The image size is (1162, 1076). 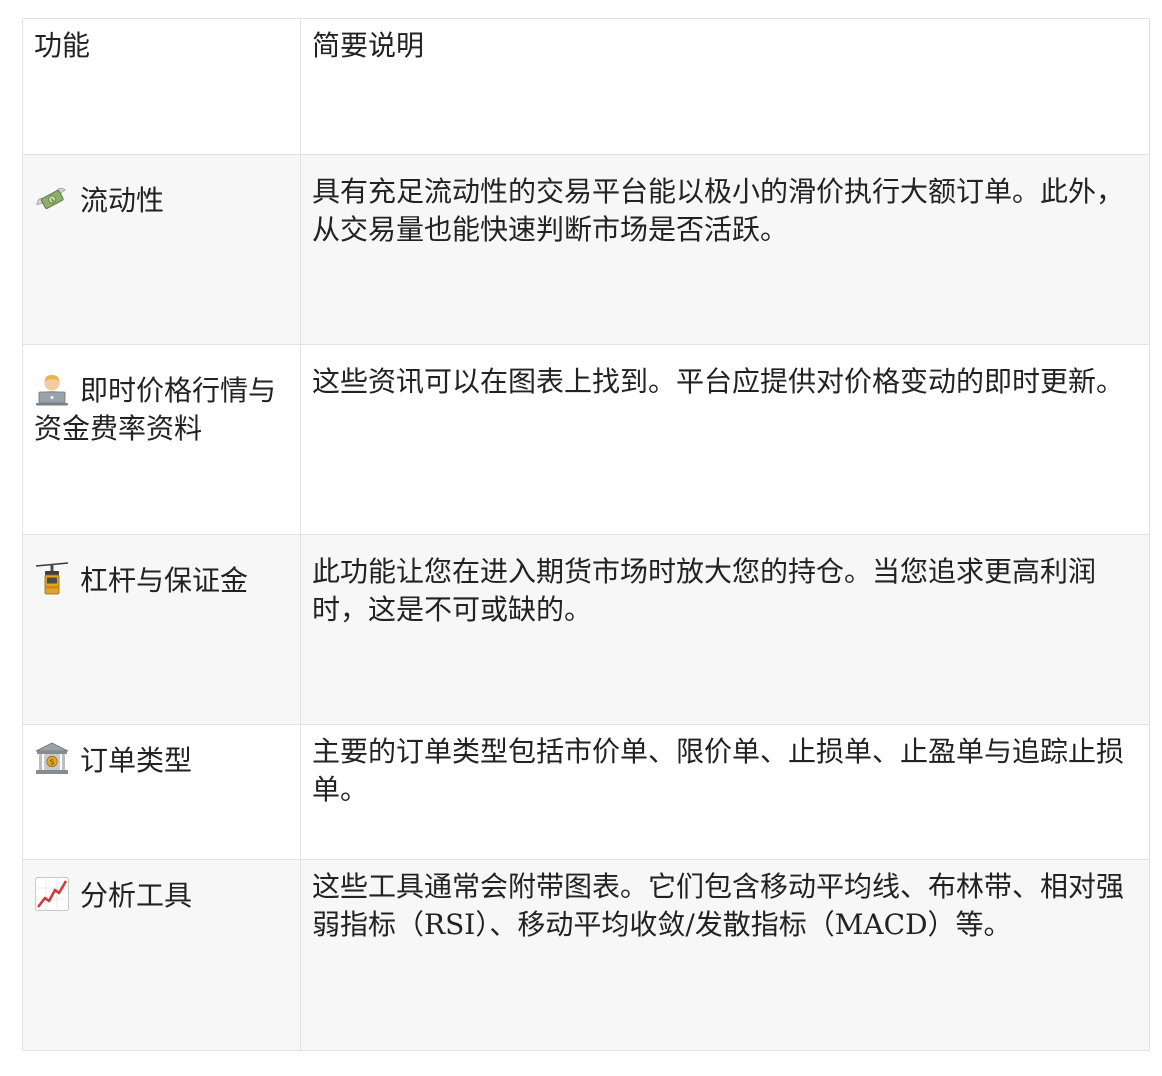 I want to click on feature-label: 分析工具, so click(x=136, y=895).